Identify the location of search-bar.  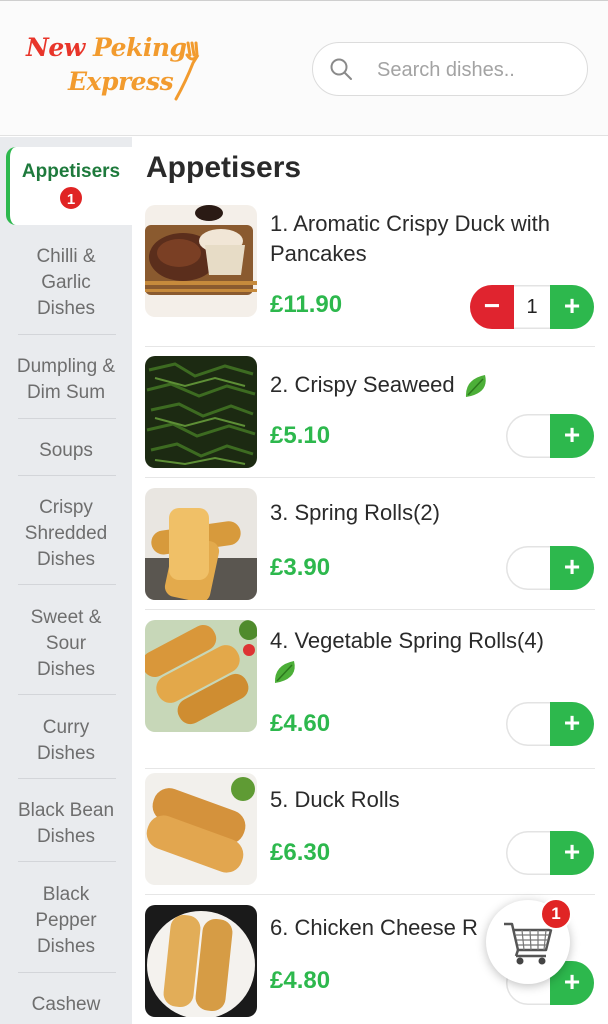
(450, 69).